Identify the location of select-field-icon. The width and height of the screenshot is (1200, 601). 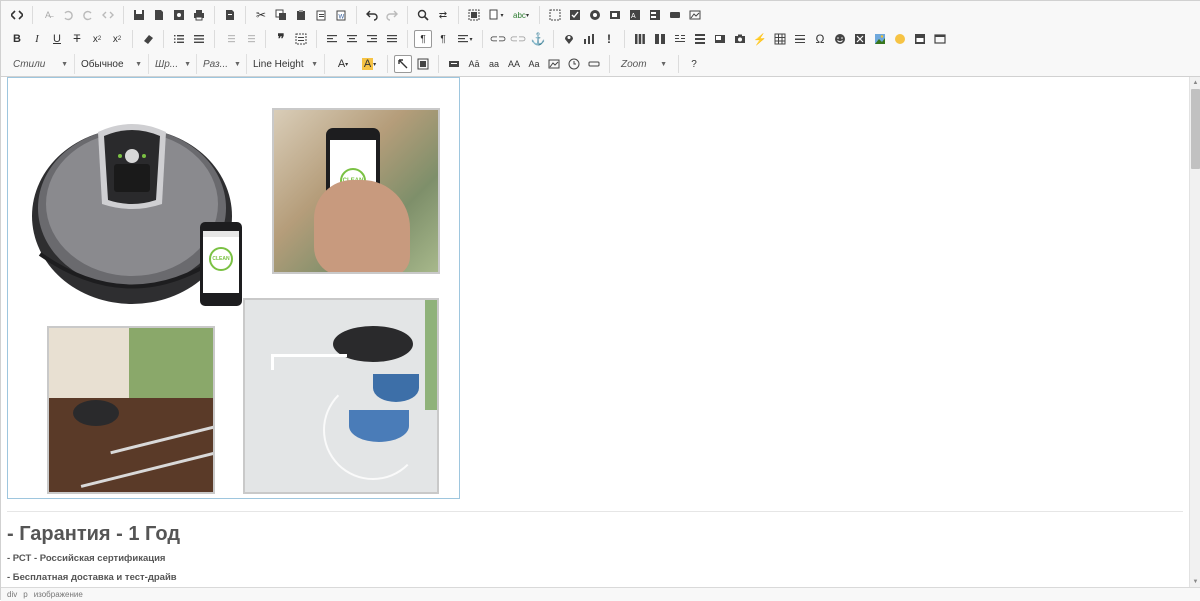
(655, 15).